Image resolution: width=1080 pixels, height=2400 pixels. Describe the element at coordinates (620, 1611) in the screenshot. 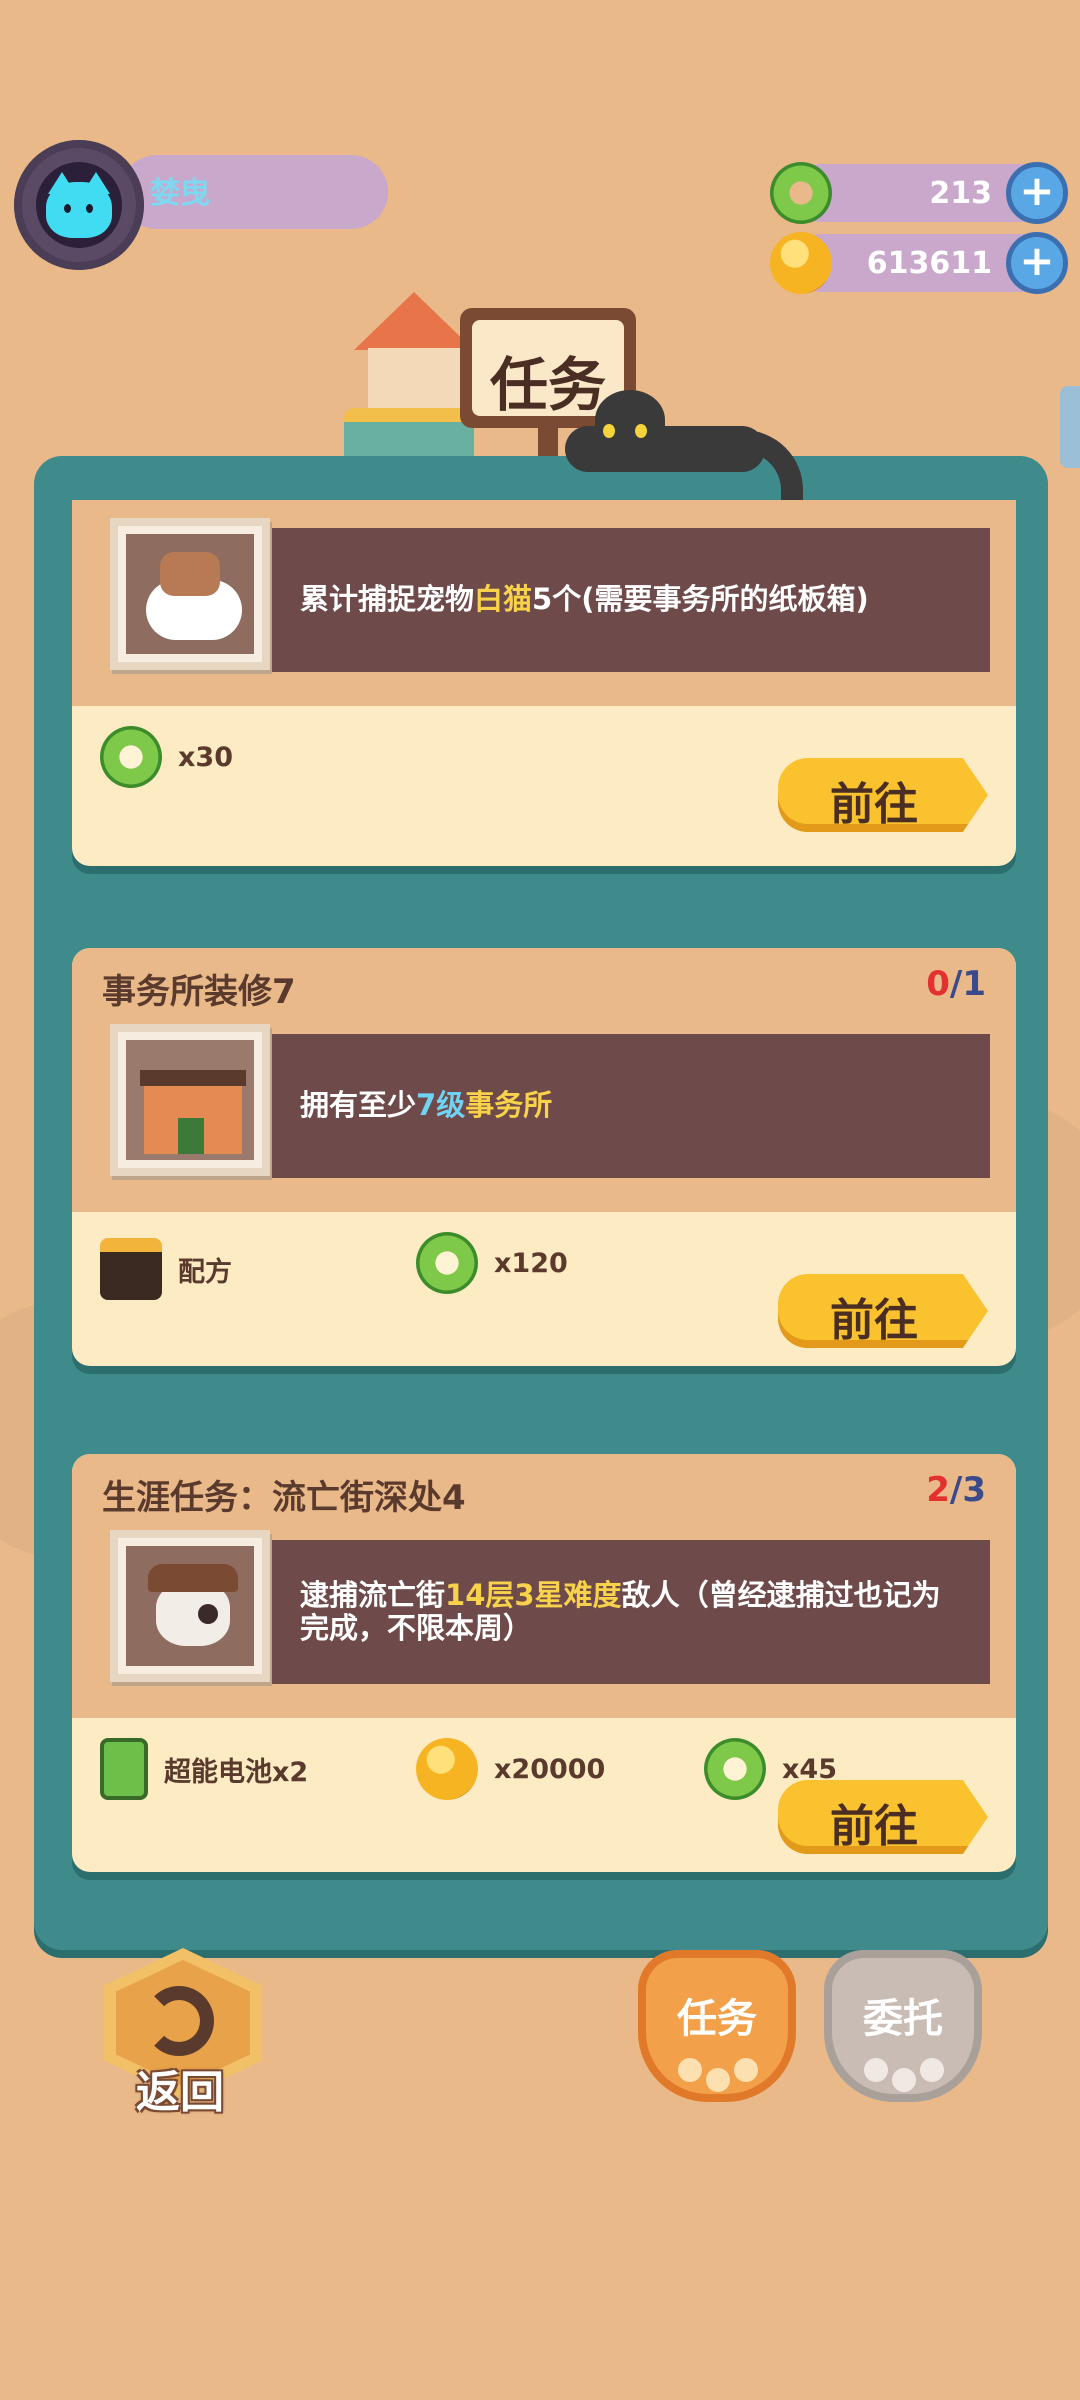

I see `task-description: 逮捕流亡街14层3星难度敌人（曾经逮捕过也记为完成，不限本周）` at that location.